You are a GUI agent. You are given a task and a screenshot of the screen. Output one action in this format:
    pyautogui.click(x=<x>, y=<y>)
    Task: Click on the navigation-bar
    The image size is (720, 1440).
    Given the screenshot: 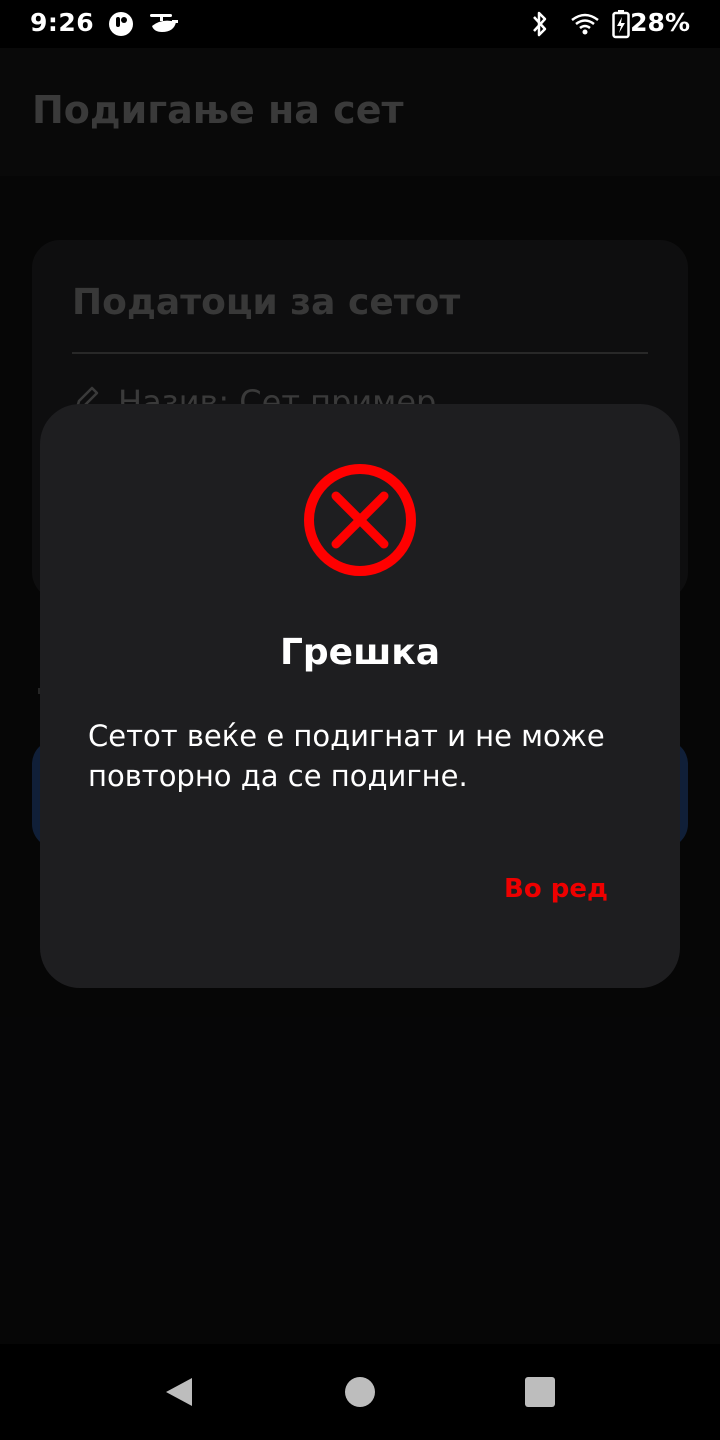 What is the action you would take?
    pyautogui.click(x=360, y=1392)
    